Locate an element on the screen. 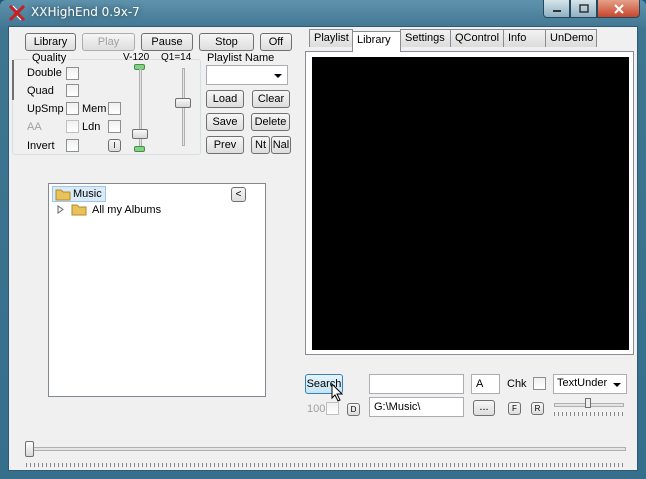 The image size is (646, 479). tab-library: Library is located at coordinates (376, 41).